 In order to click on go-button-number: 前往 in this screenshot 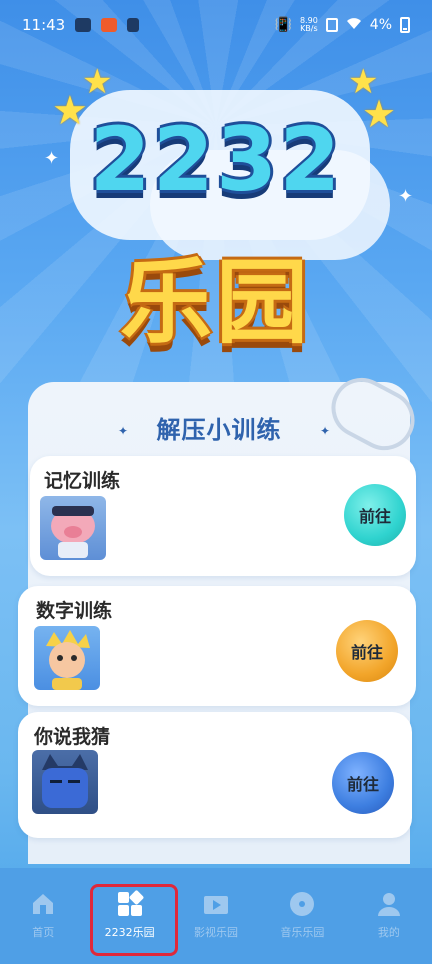, I will do `click(367, 651)`.